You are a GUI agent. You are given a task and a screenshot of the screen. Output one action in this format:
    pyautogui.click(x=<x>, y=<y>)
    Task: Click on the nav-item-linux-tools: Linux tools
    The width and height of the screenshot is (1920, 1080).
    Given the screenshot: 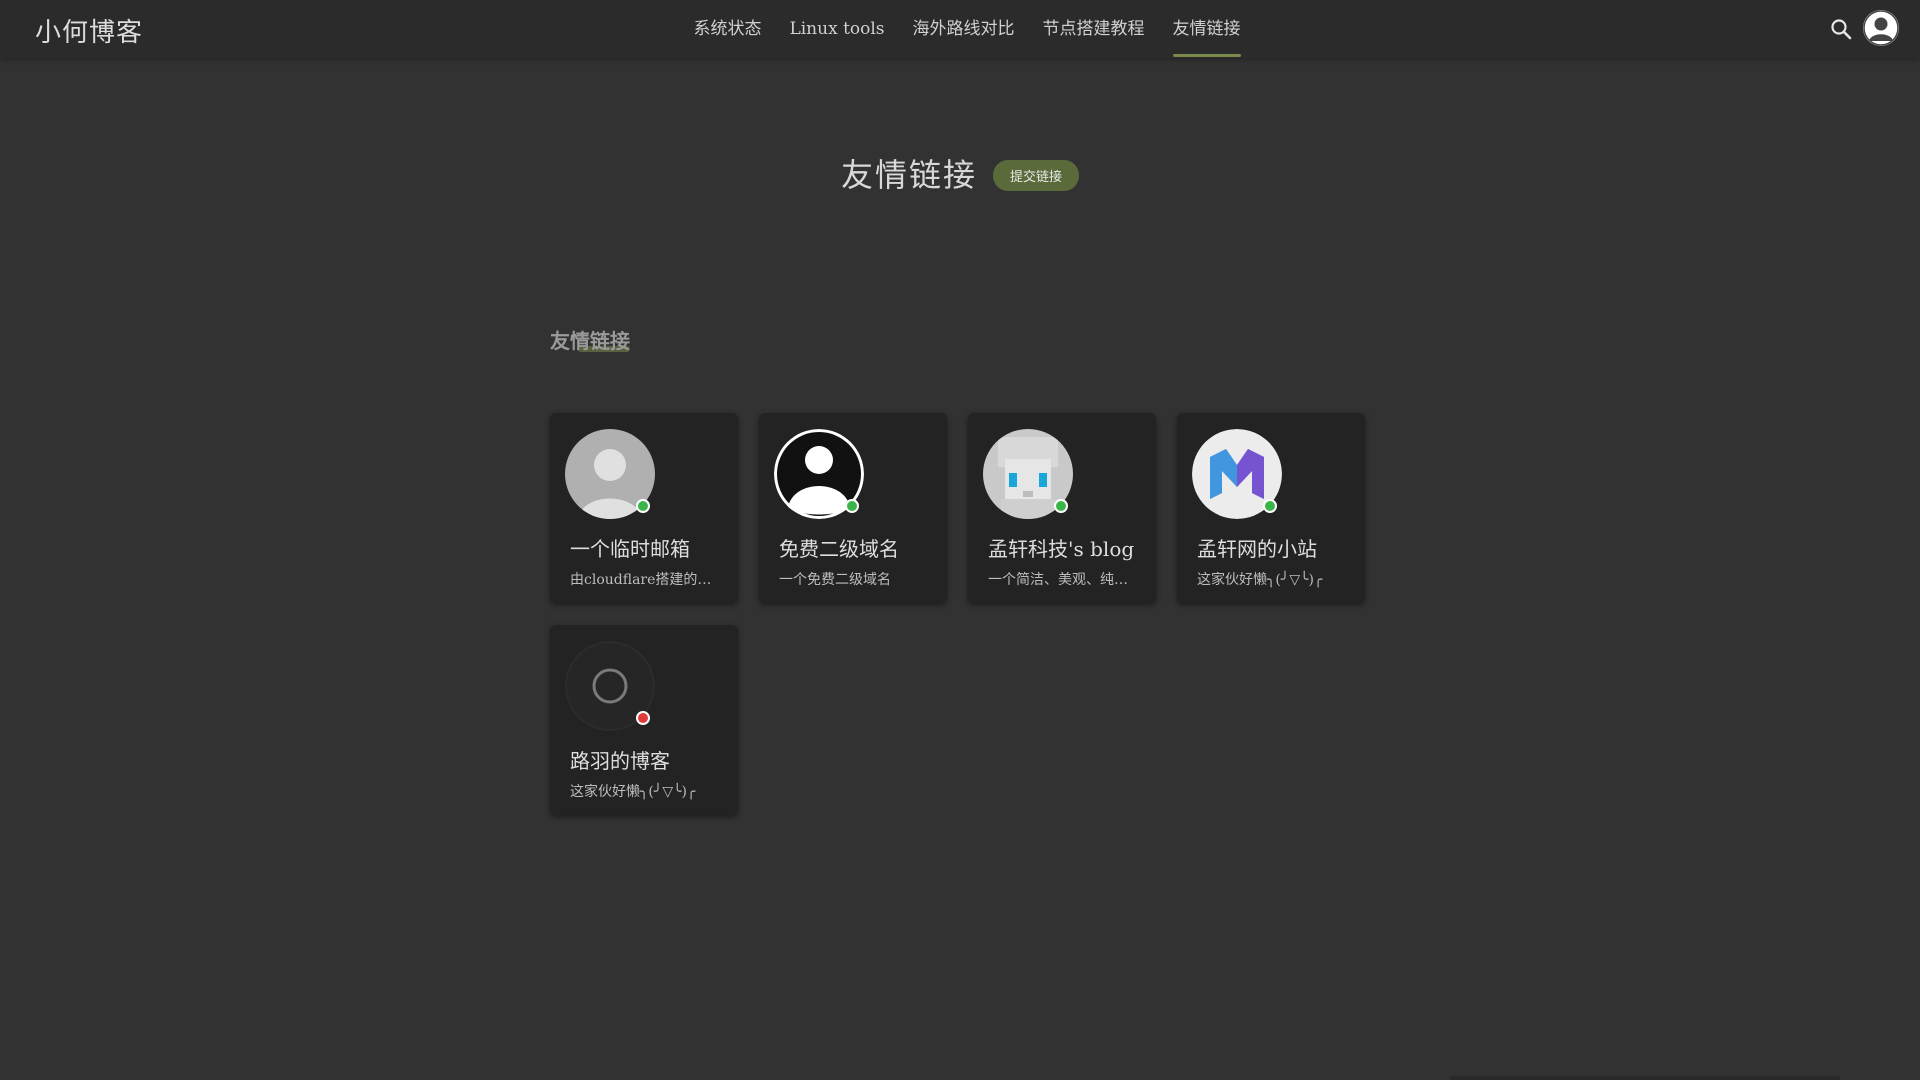 What is the action you would take?
    pyautogui.click(x=836, y=29)
    